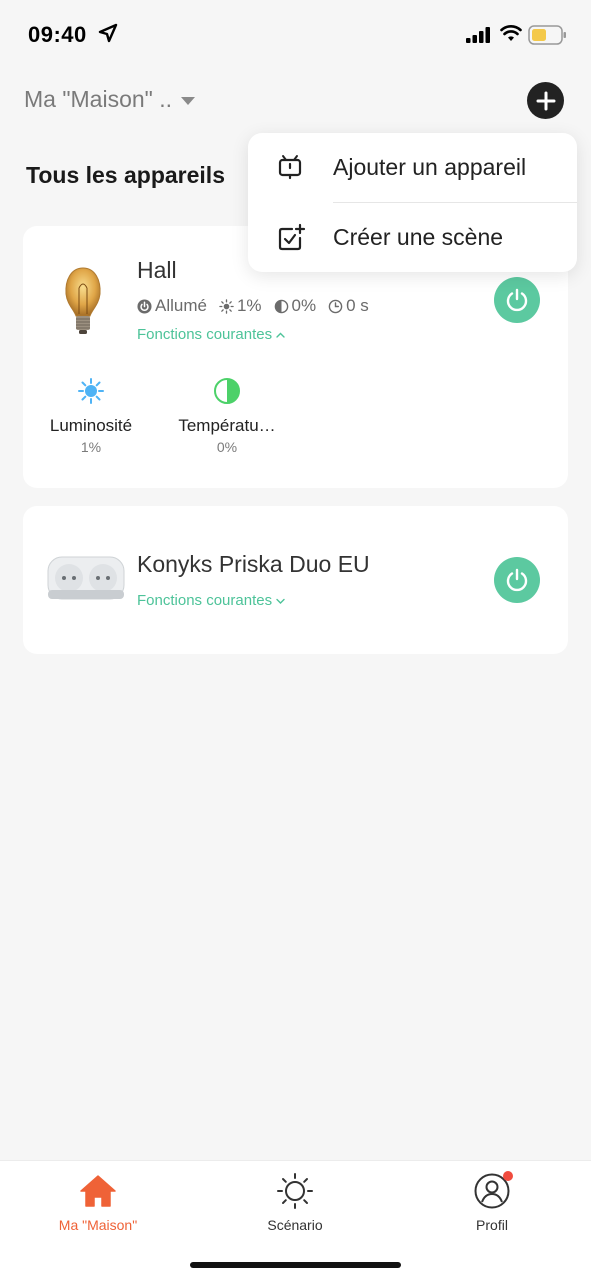  I want to click on color-temperature-icon, so click(227, 391).